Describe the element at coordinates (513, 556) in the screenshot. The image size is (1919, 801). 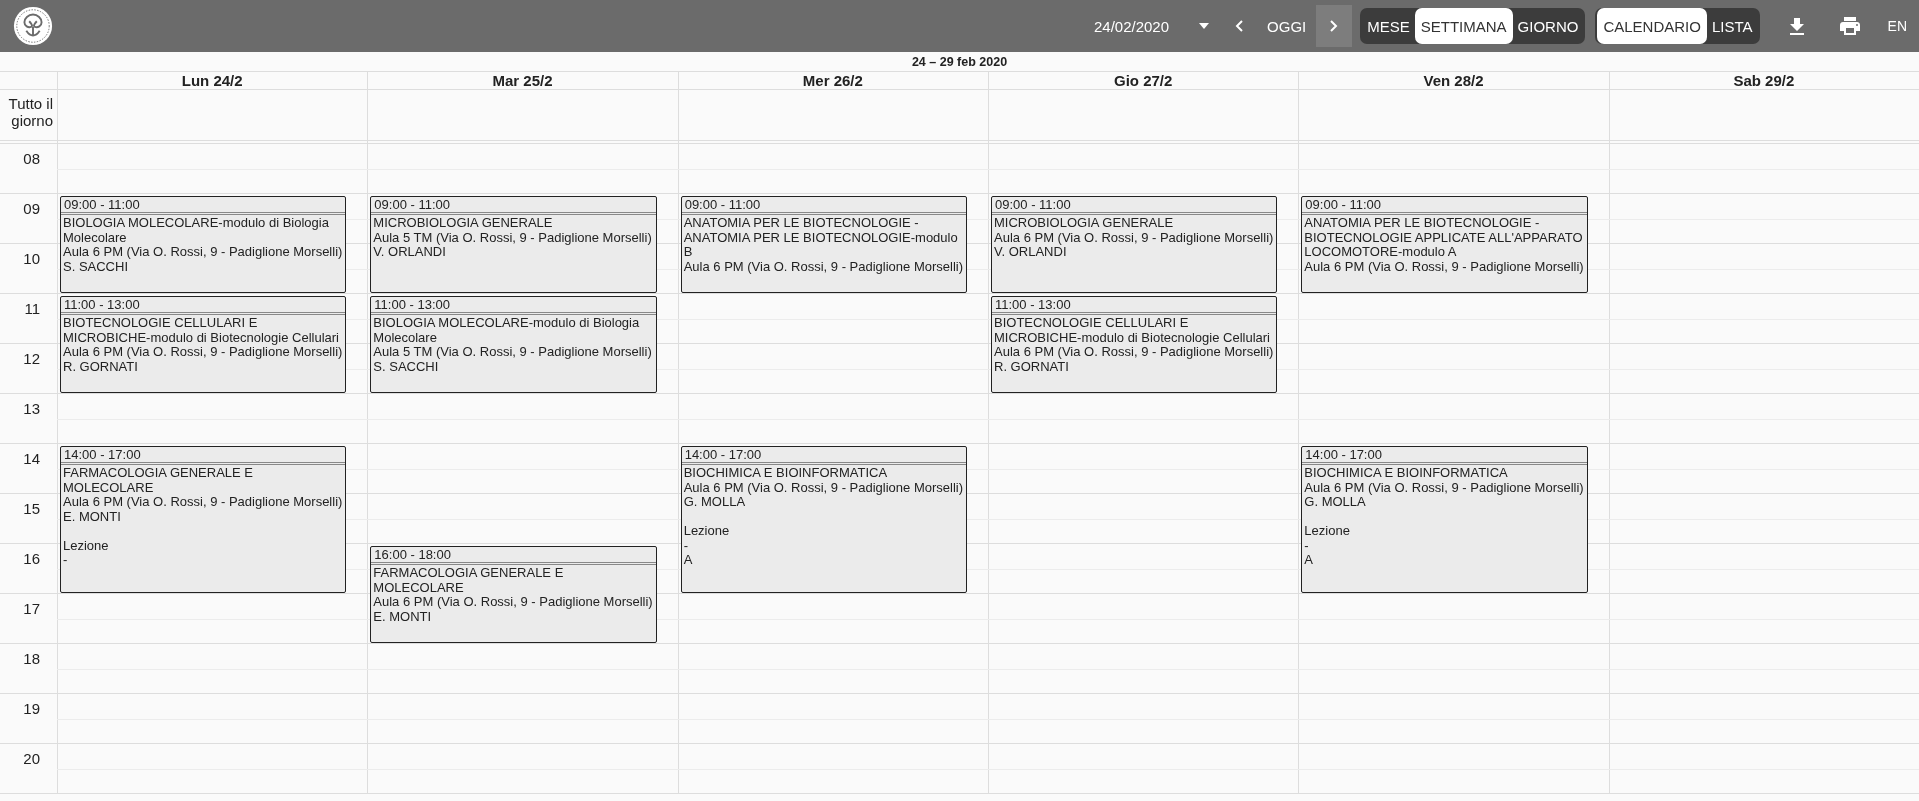
I see `event-time: 16:00 - 18:00` at that location.